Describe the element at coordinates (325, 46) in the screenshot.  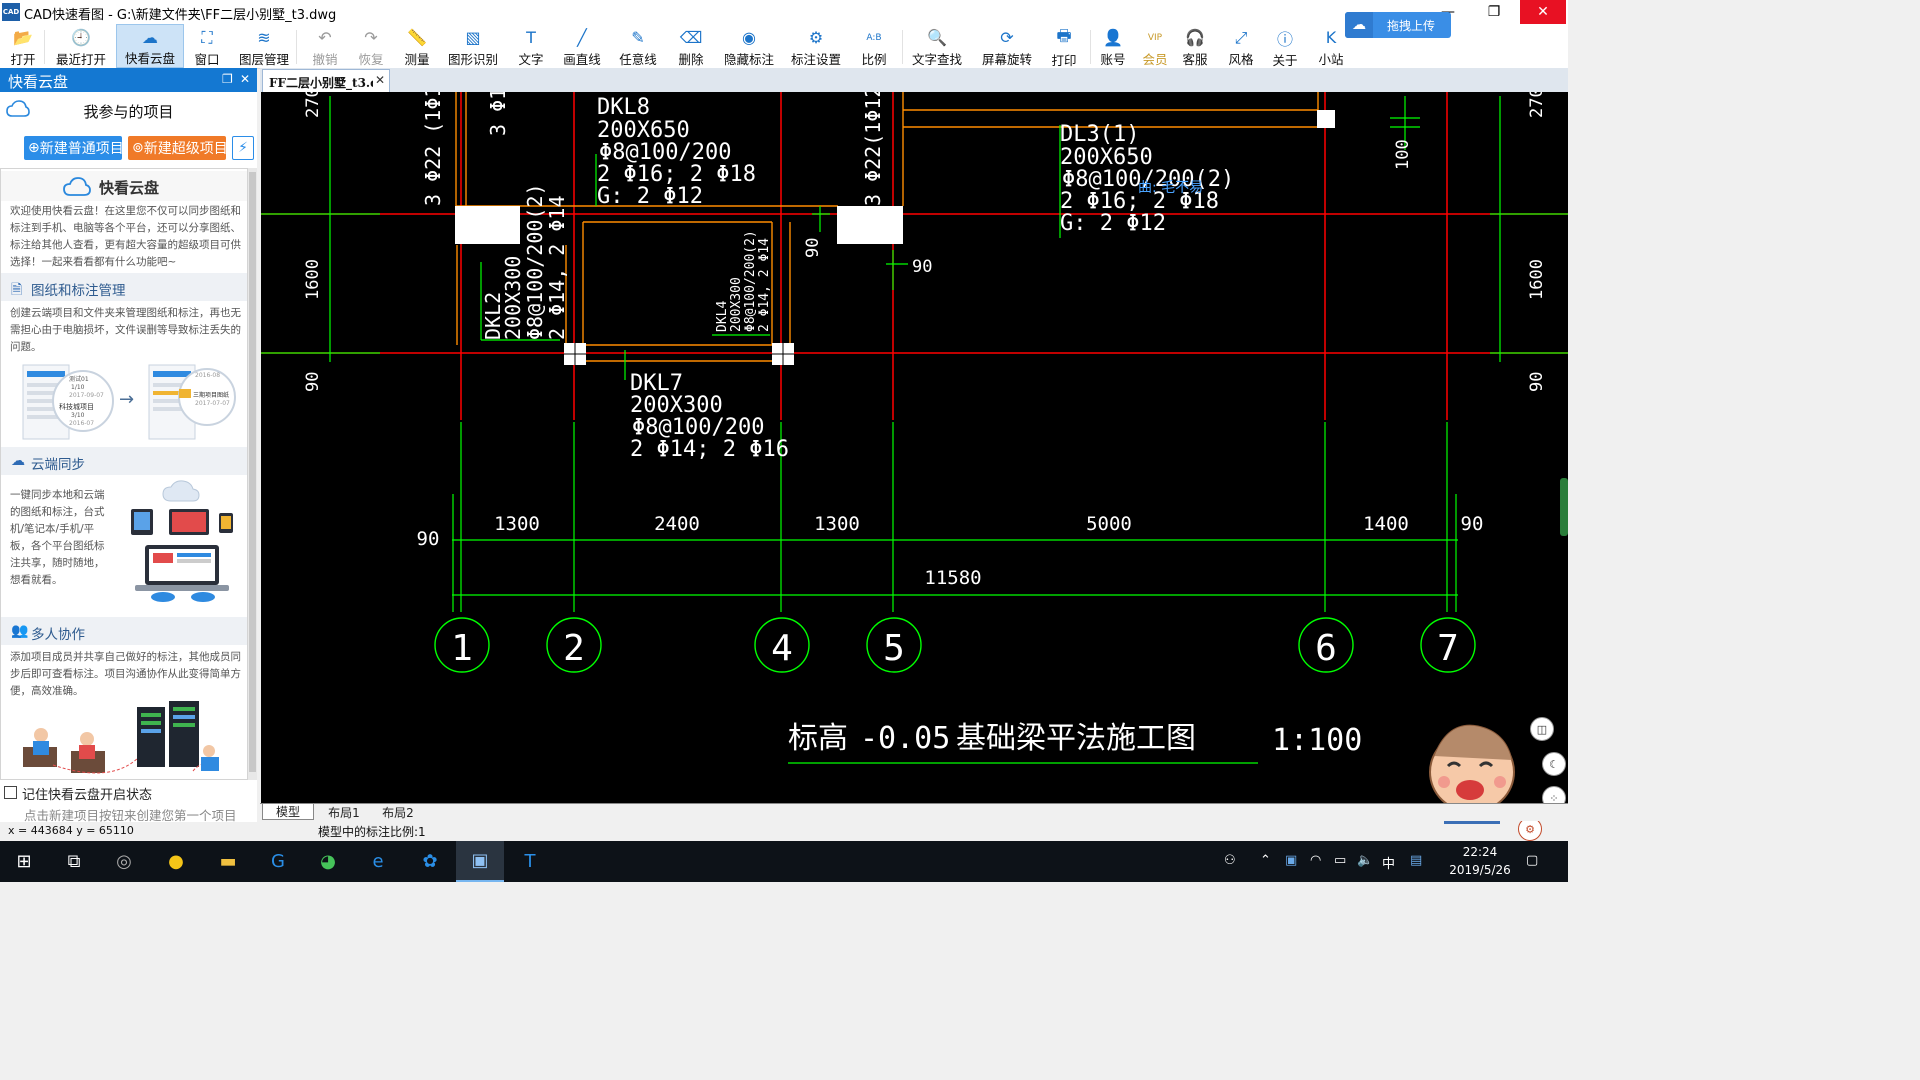
I see `toolbar-undo-button: ↶ 撤销` at that location.